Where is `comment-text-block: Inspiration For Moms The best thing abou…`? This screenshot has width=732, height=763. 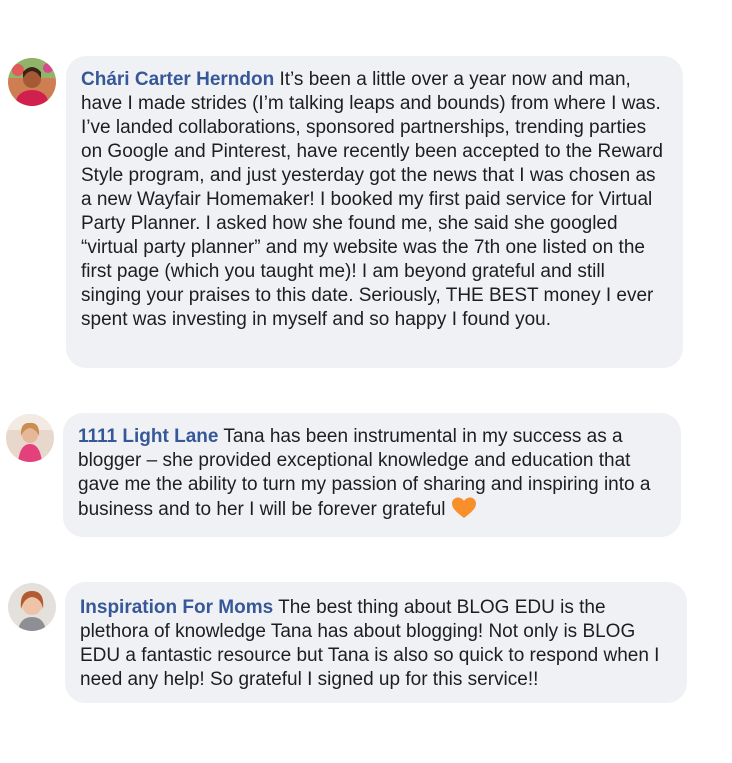
comment-text-block: Inspiration For Moms The best thing abou… is located at coordinates (375, 644).